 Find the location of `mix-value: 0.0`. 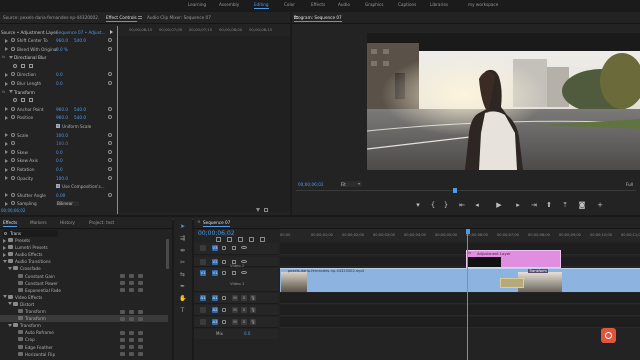

mix-value: 0.0 is located at coordinates (247, 333).